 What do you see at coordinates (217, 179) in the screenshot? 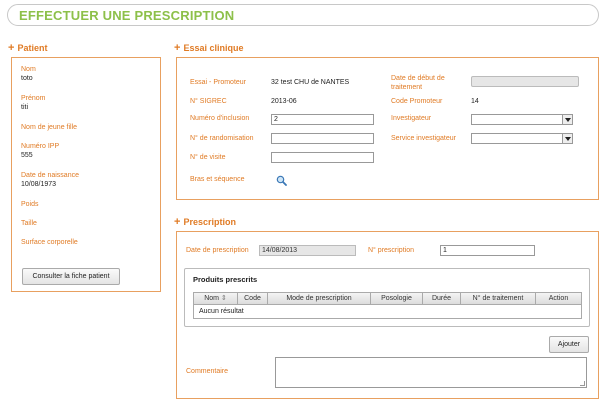
I see `bras-sequence-label: Bras et séquence` at bounding box center [217, 179].